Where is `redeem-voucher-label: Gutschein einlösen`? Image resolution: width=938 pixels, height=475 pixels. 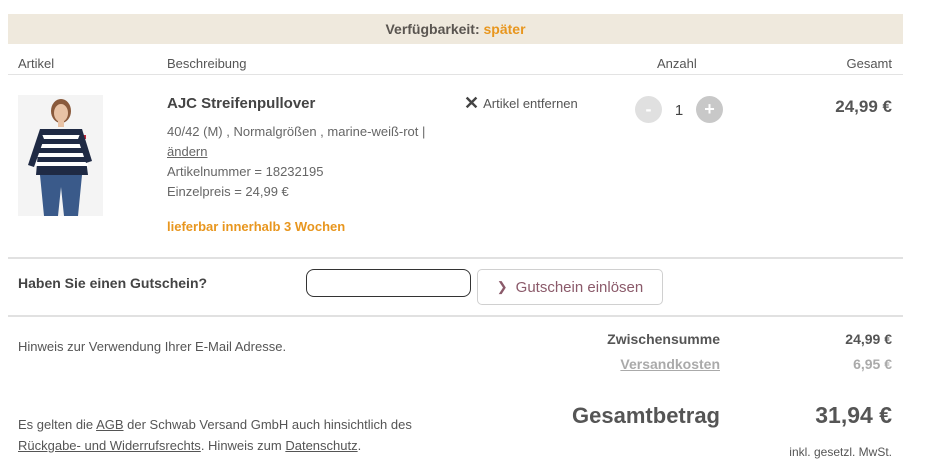
redeem-voucher-label: Gutschein einlösen is located at coordinates (579, 287).